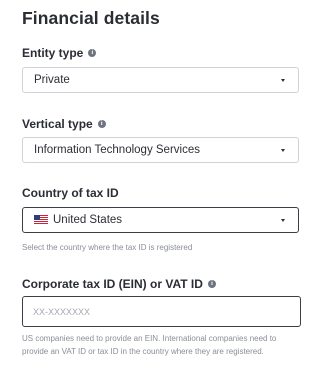  I want to click on entity-type-value: Private, so click(52, 80).